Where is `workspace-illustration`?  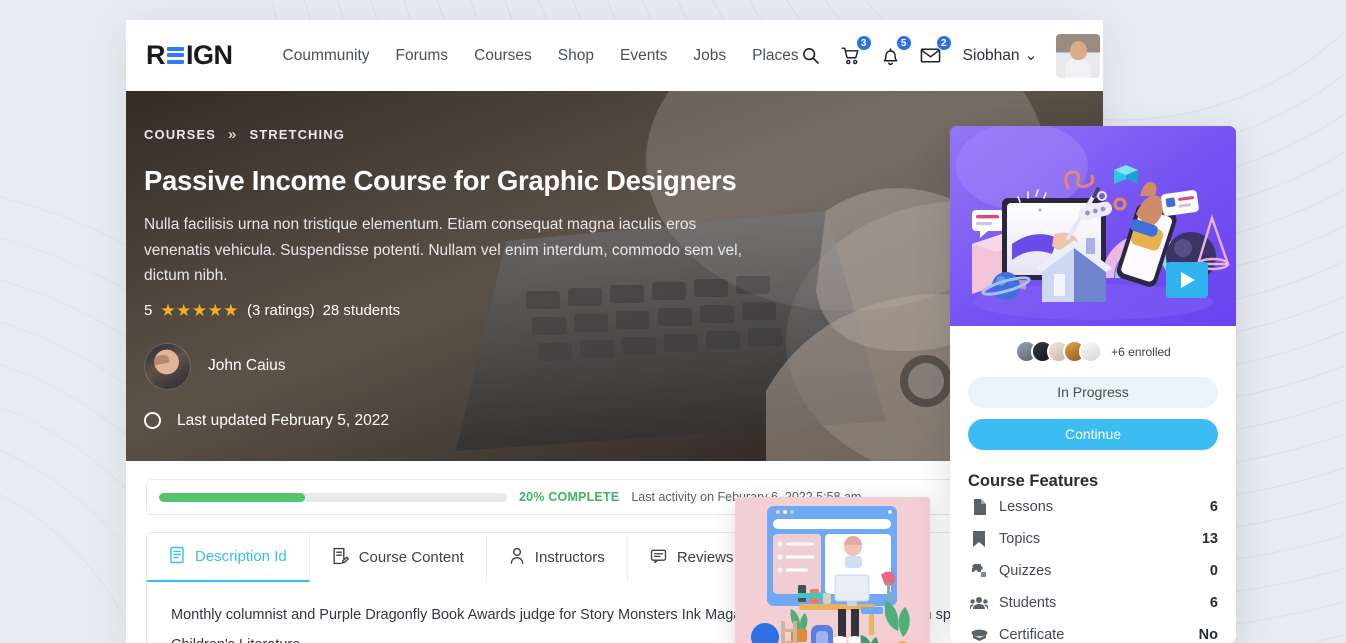
workspace-illustration is located at coordinates (832, 570).